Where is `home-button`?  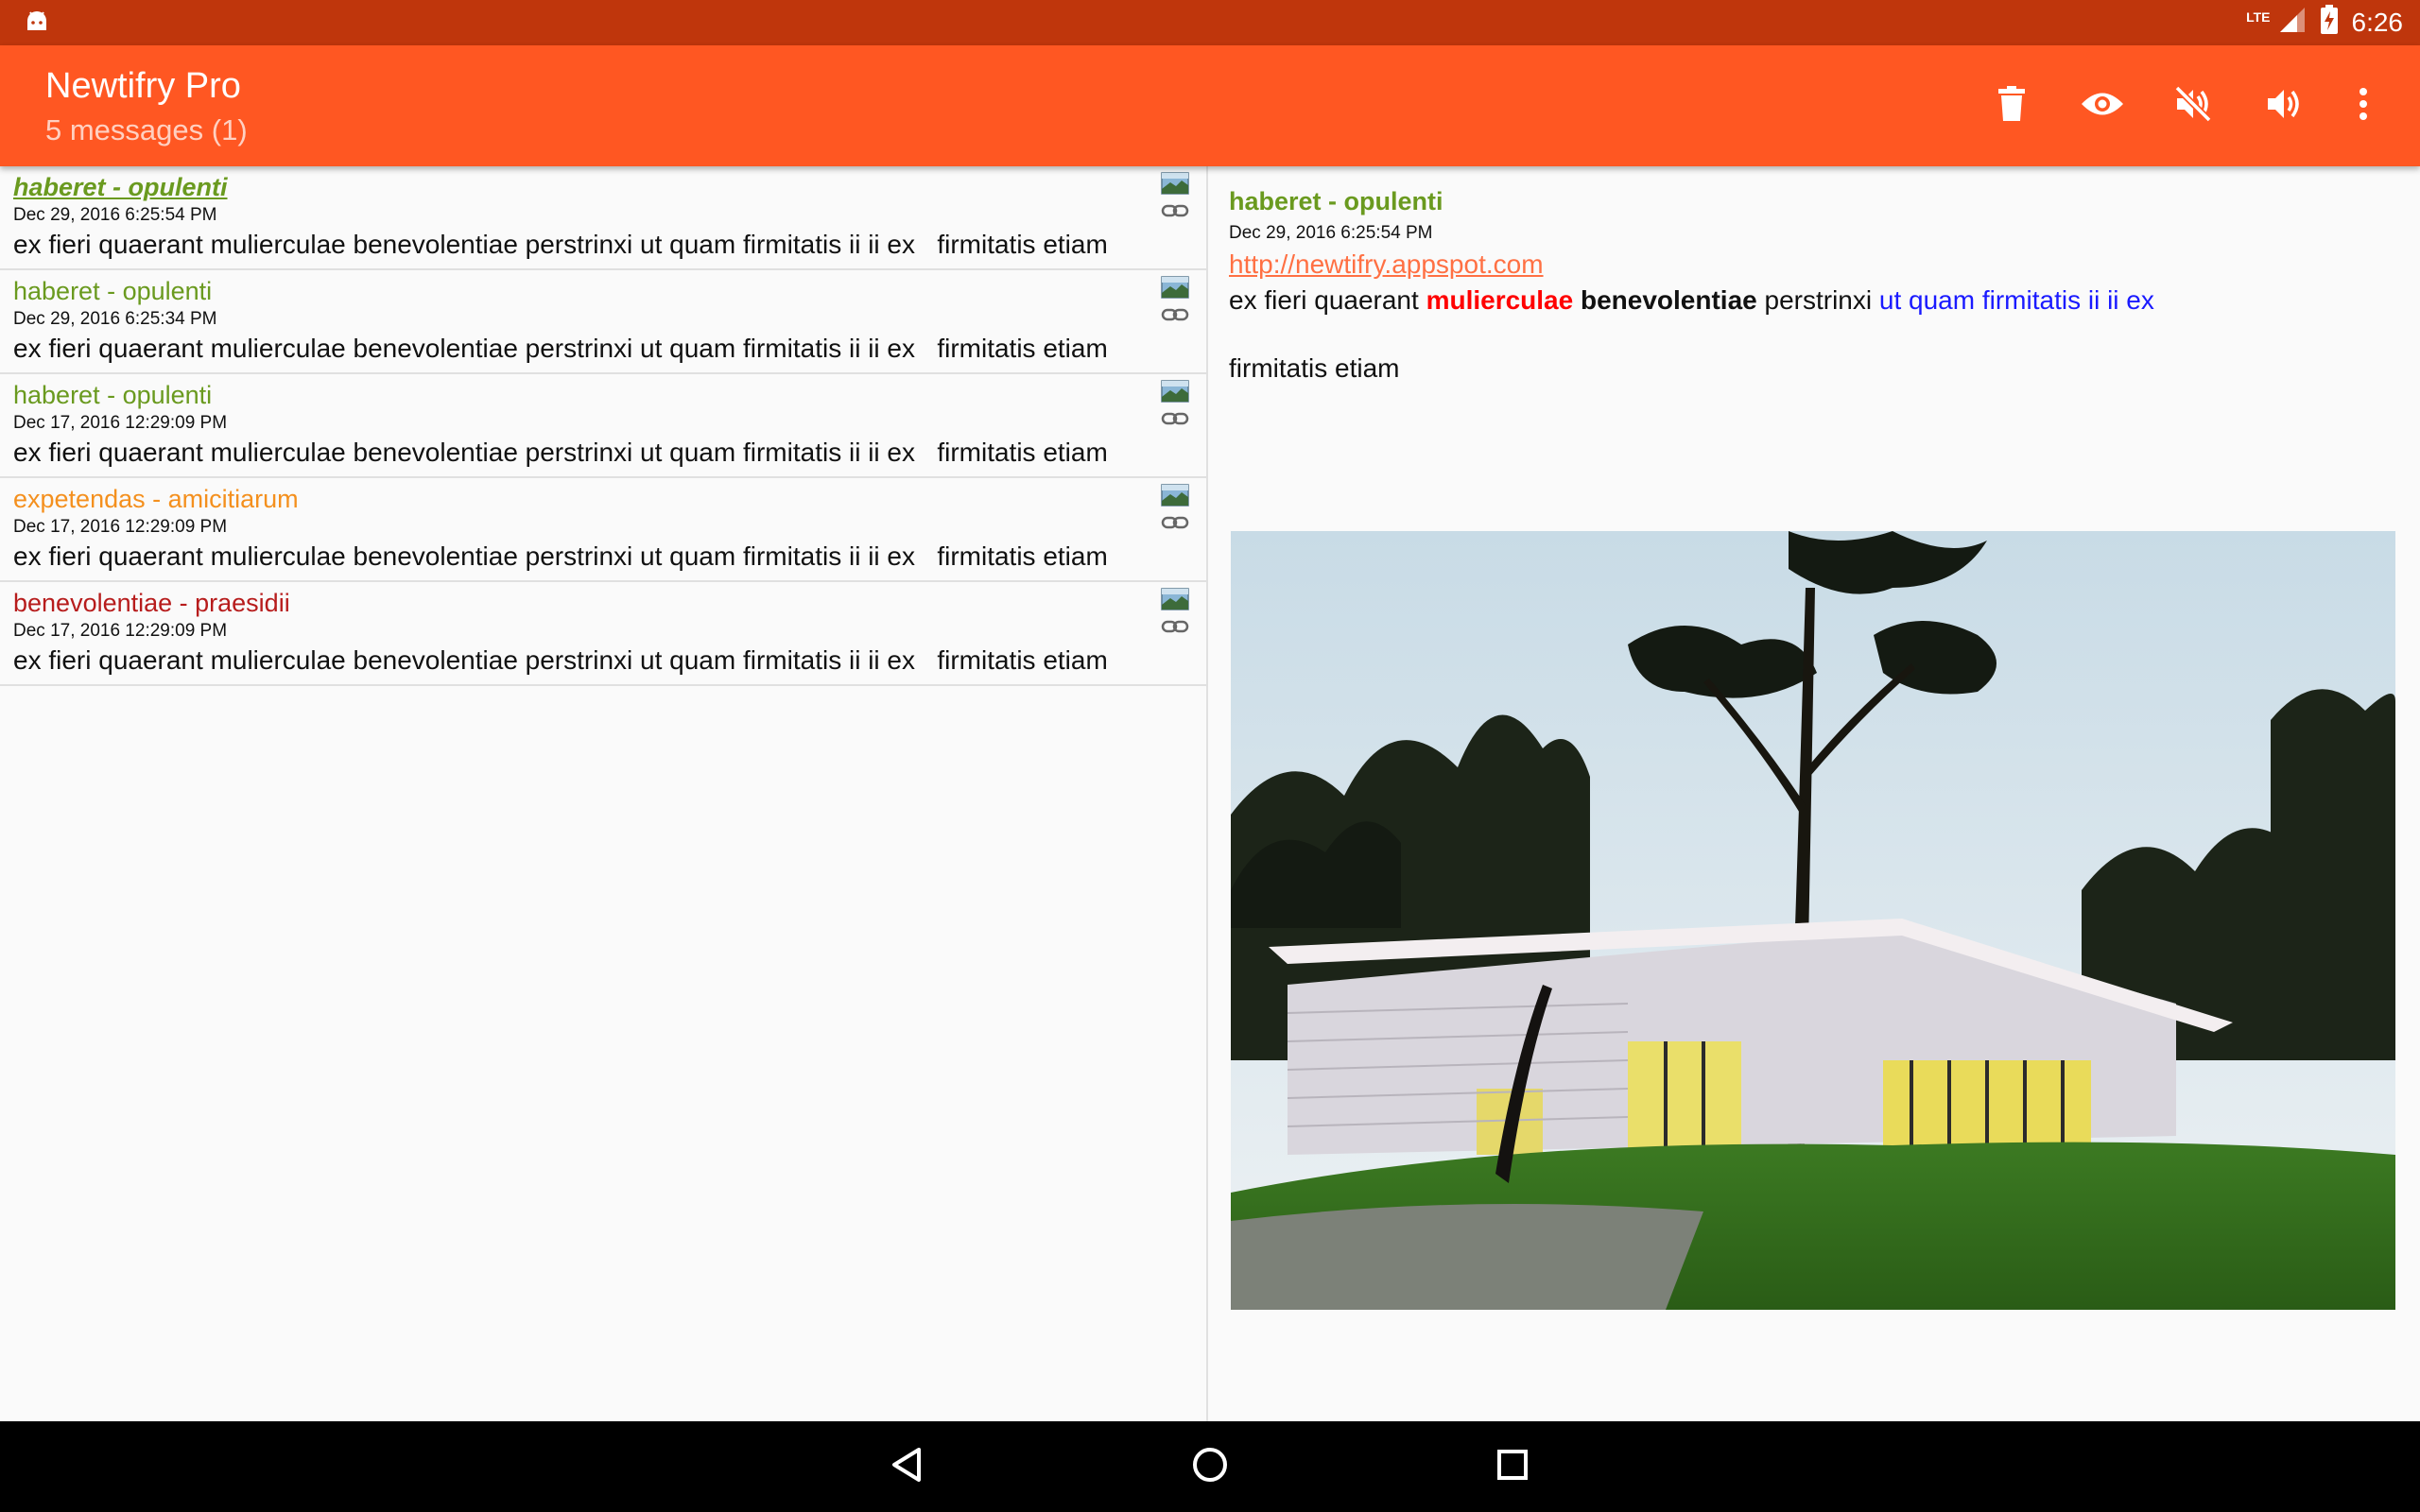 home-button is located at coordinates (1210, 1466).